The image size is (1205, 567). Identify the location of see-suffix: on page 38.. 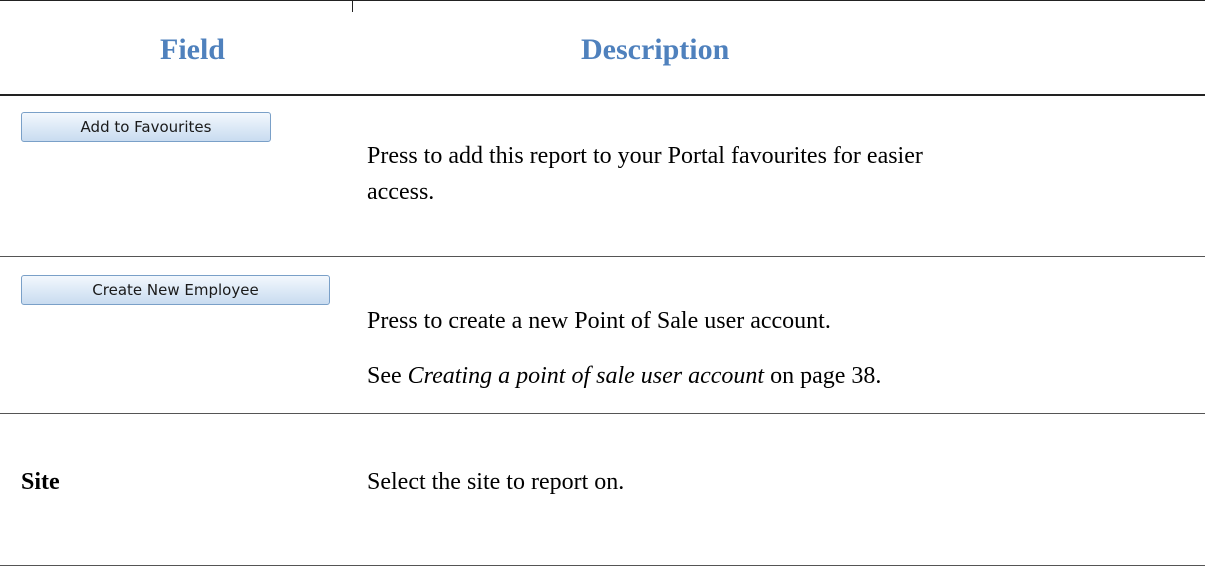
(823, 376).